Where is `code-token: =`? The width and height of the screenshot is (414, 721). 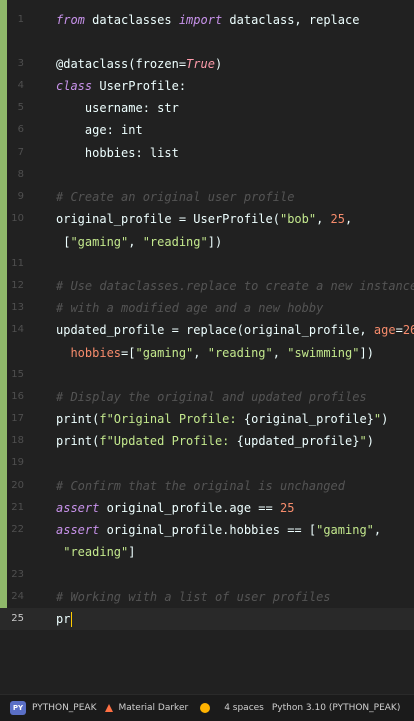
code-token: = is located at coordinates (399, 330).